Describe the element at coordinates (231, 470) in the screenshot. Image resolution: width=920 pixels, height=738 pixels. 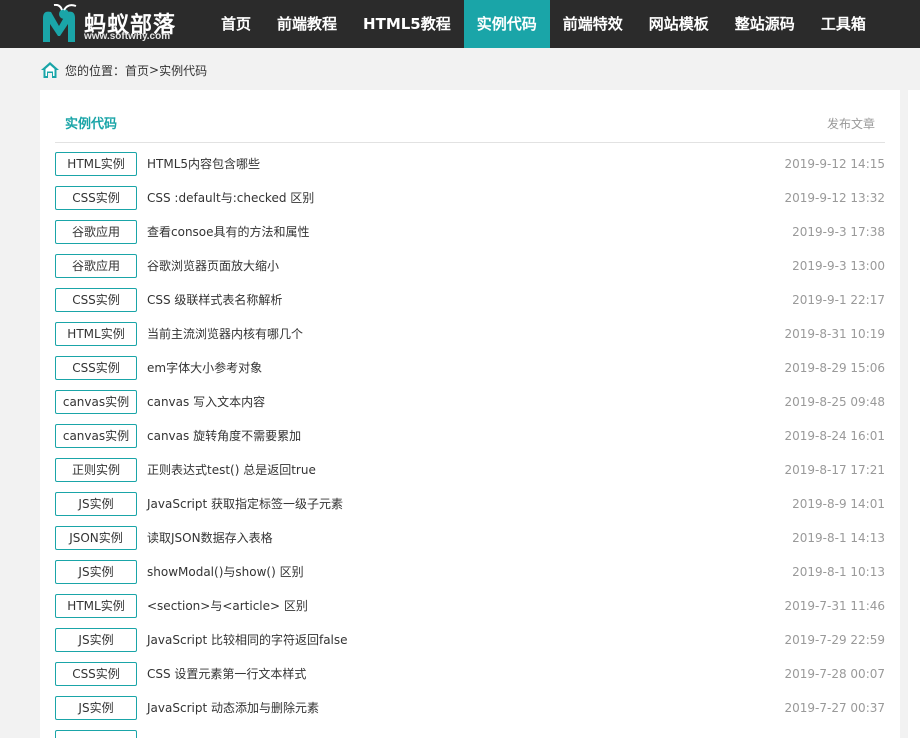
I see `article-title-link: 正则表达式test() 总是返回true` at that location.